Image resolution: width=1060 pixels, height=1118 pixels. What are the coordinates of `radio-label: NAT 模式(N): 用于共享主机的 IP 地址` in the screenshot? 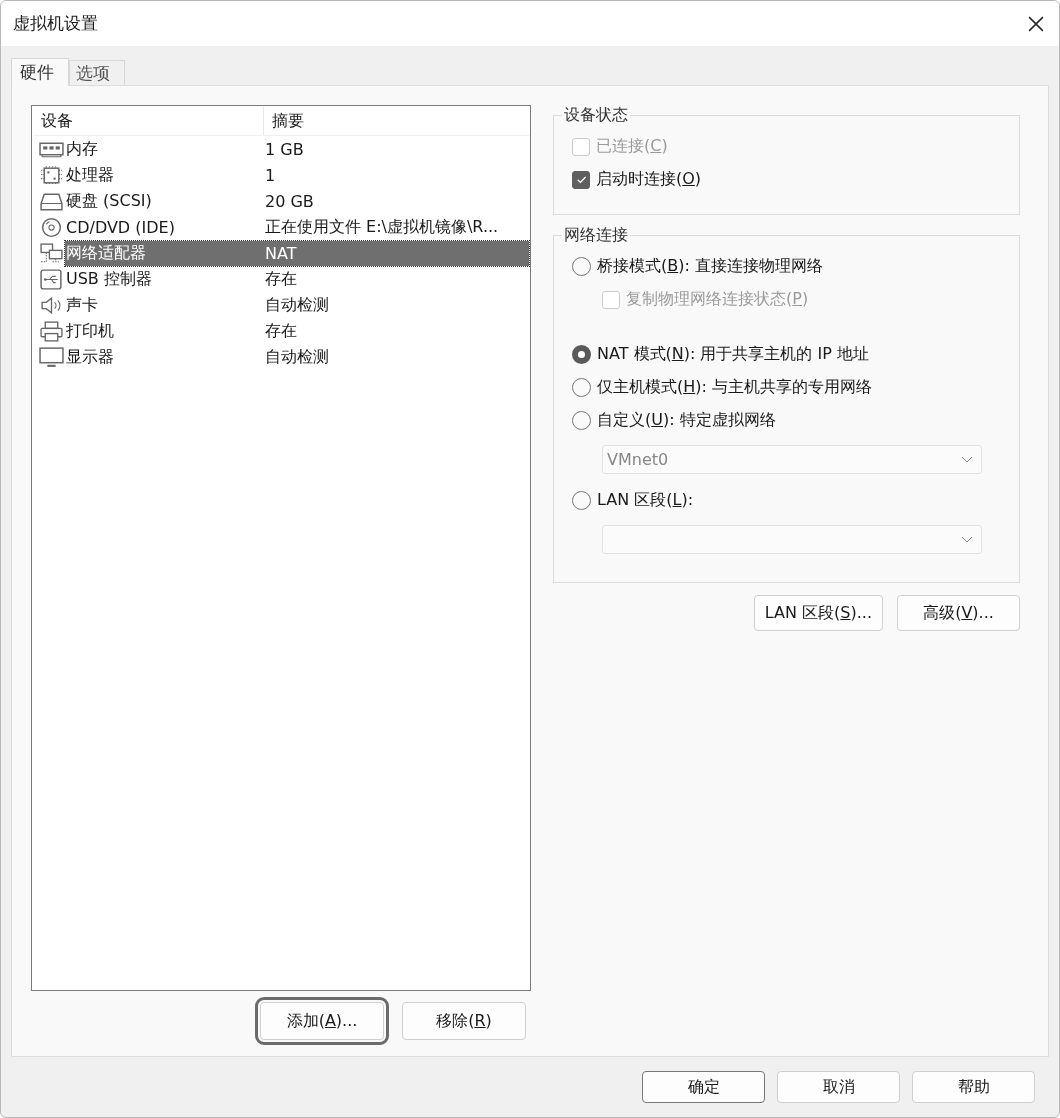 It's located at (733, 354).